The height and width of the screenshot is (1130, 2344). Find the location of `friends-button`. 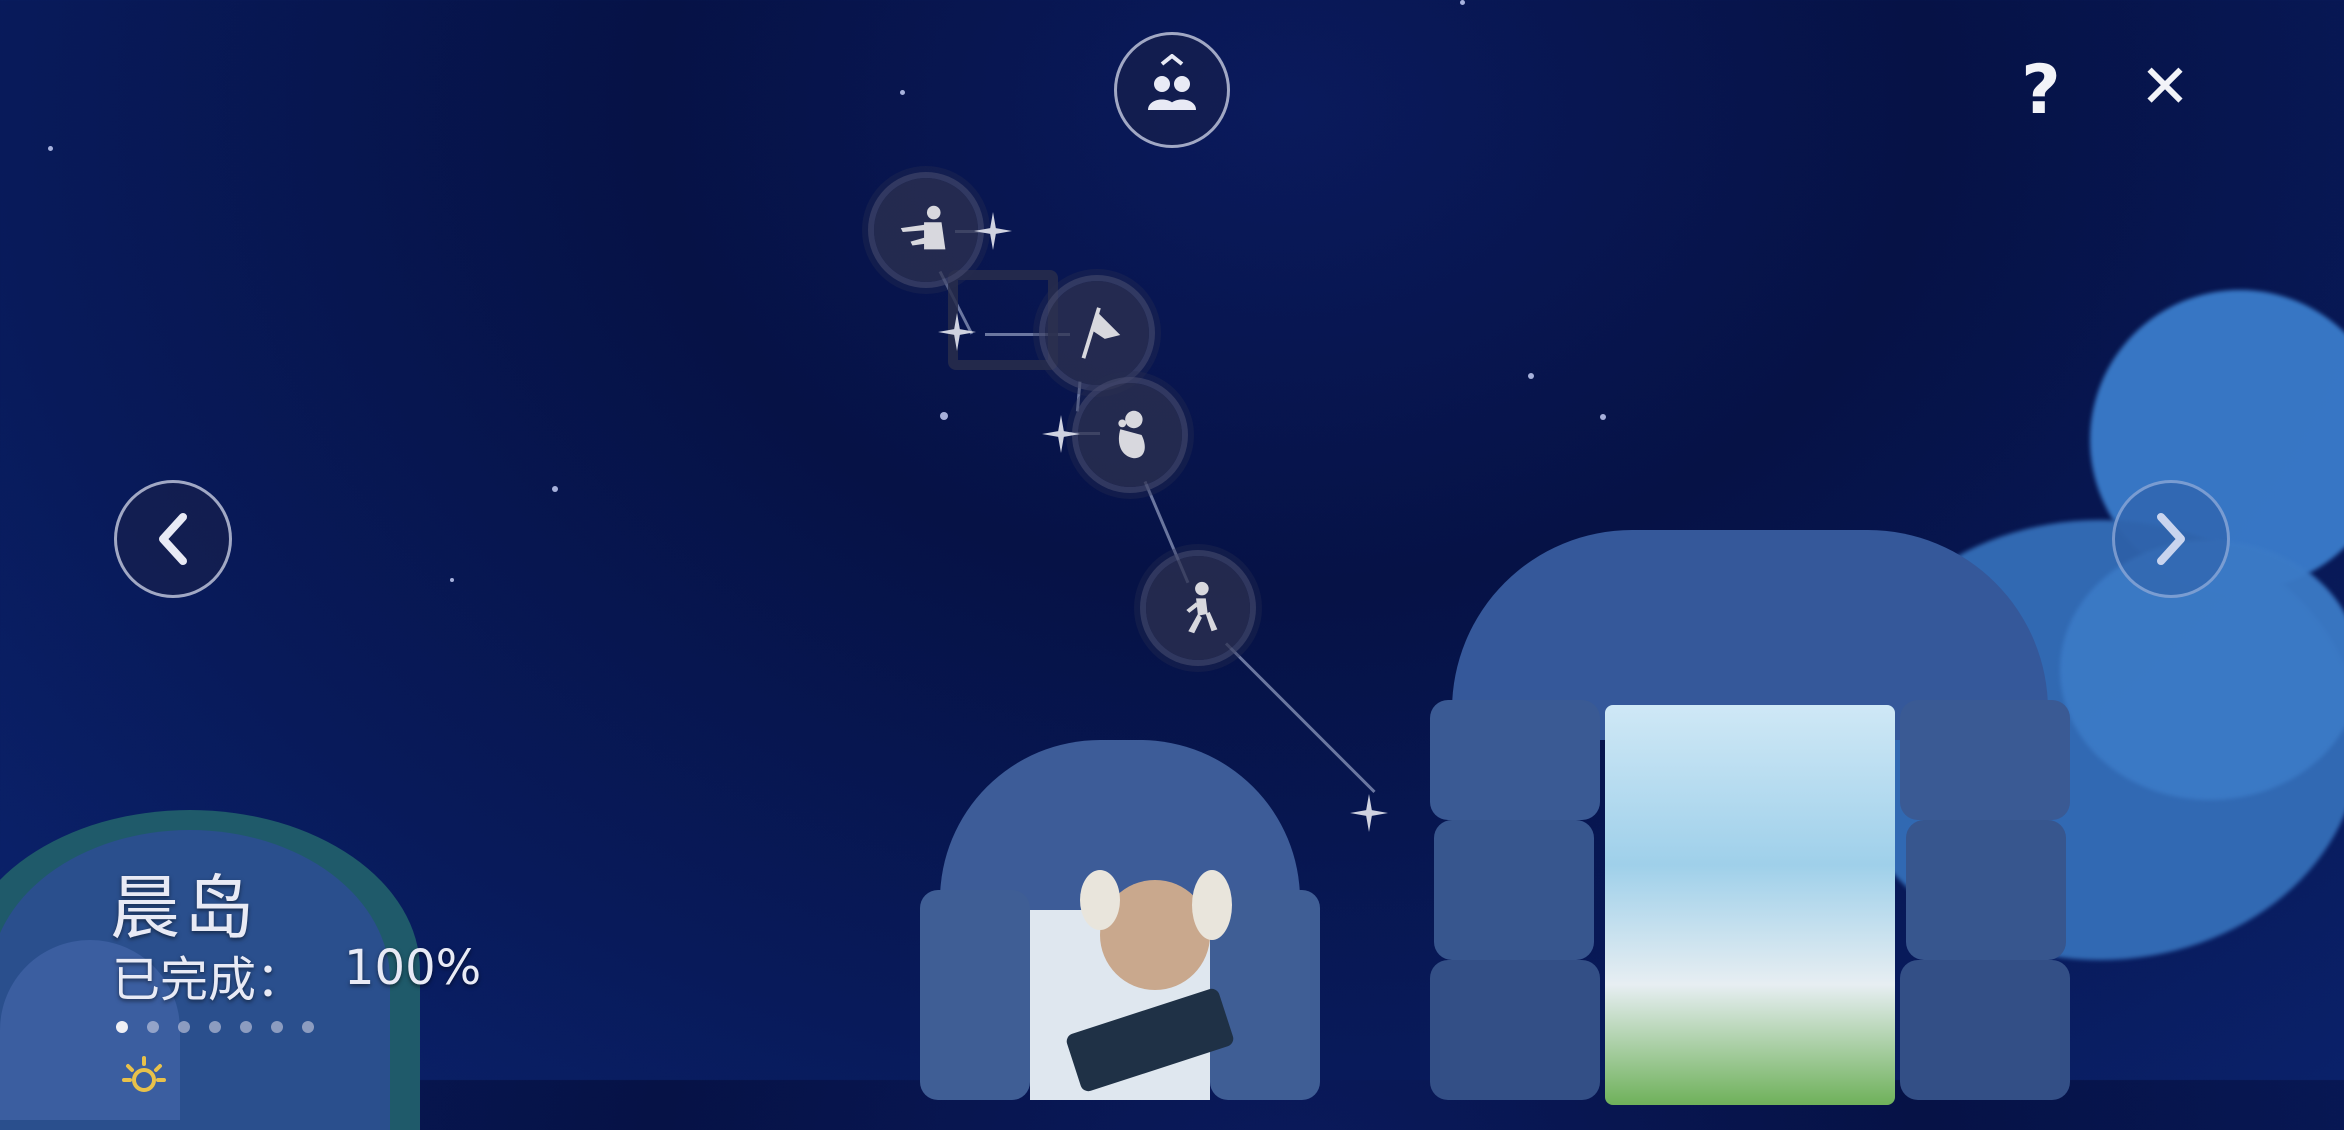

friends-button is located at coordinates (1172, 90).